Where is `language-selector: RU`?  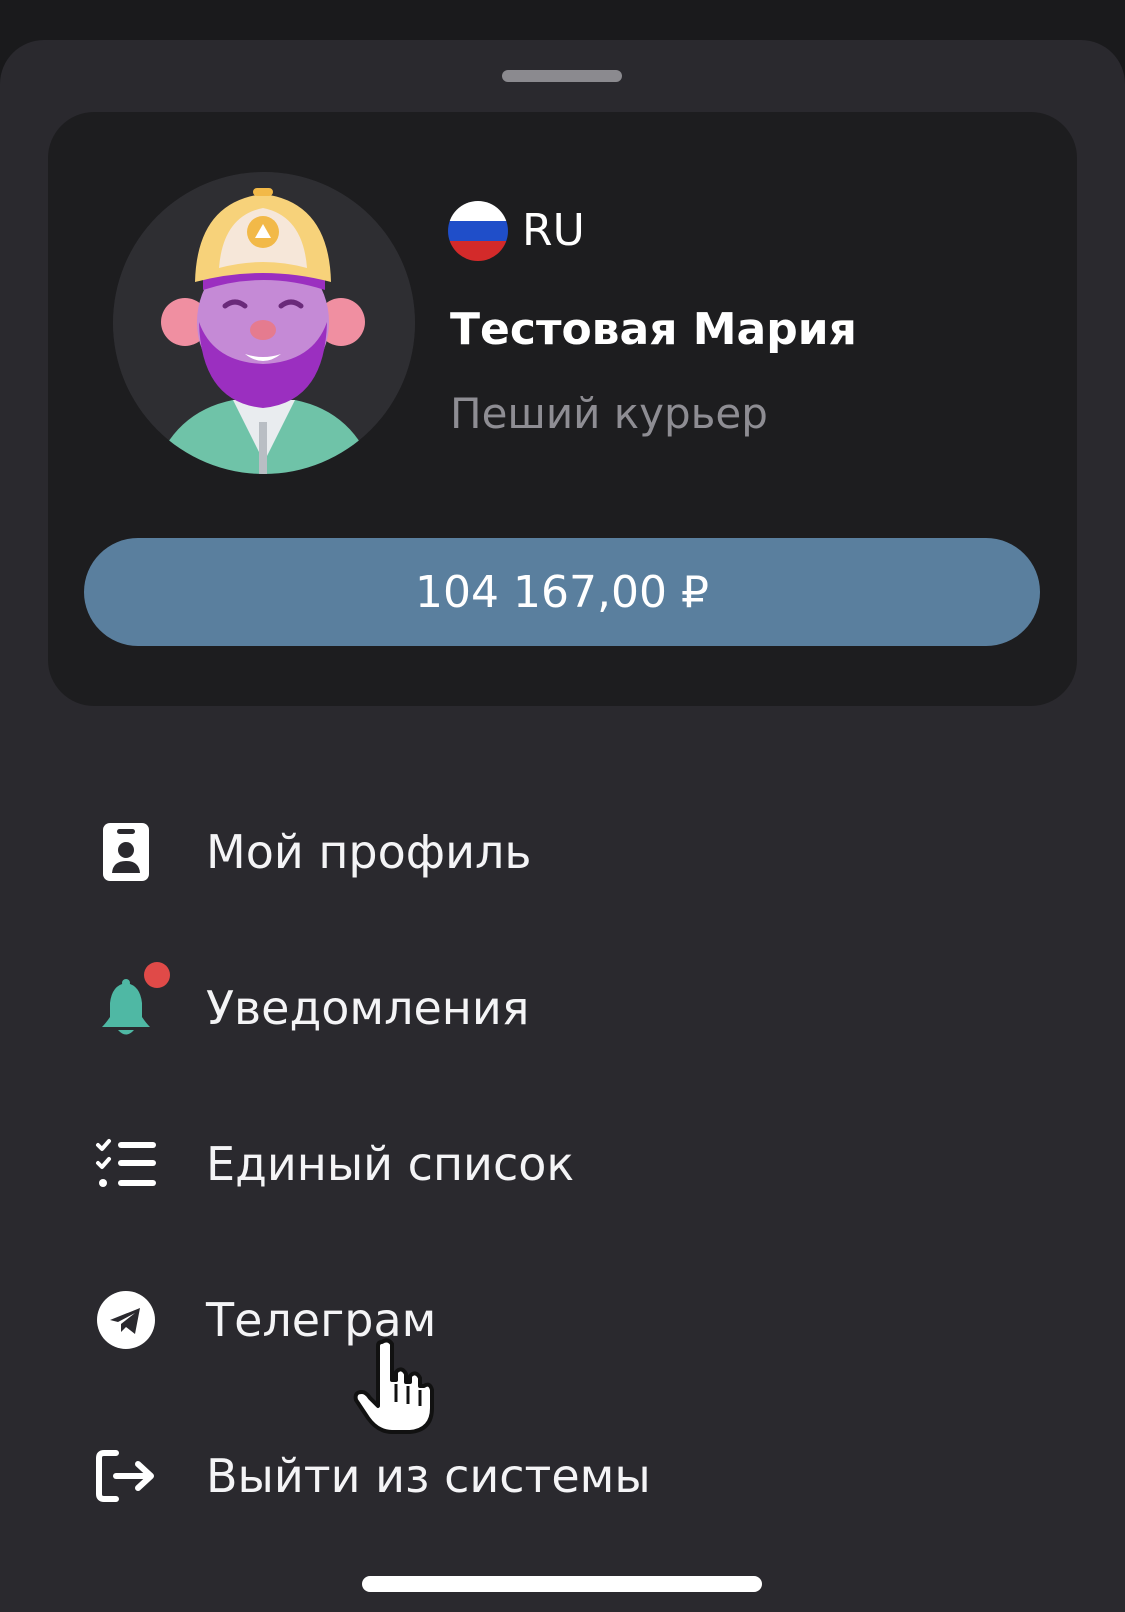
language-selector: RU is located at coordinates (516, 231).